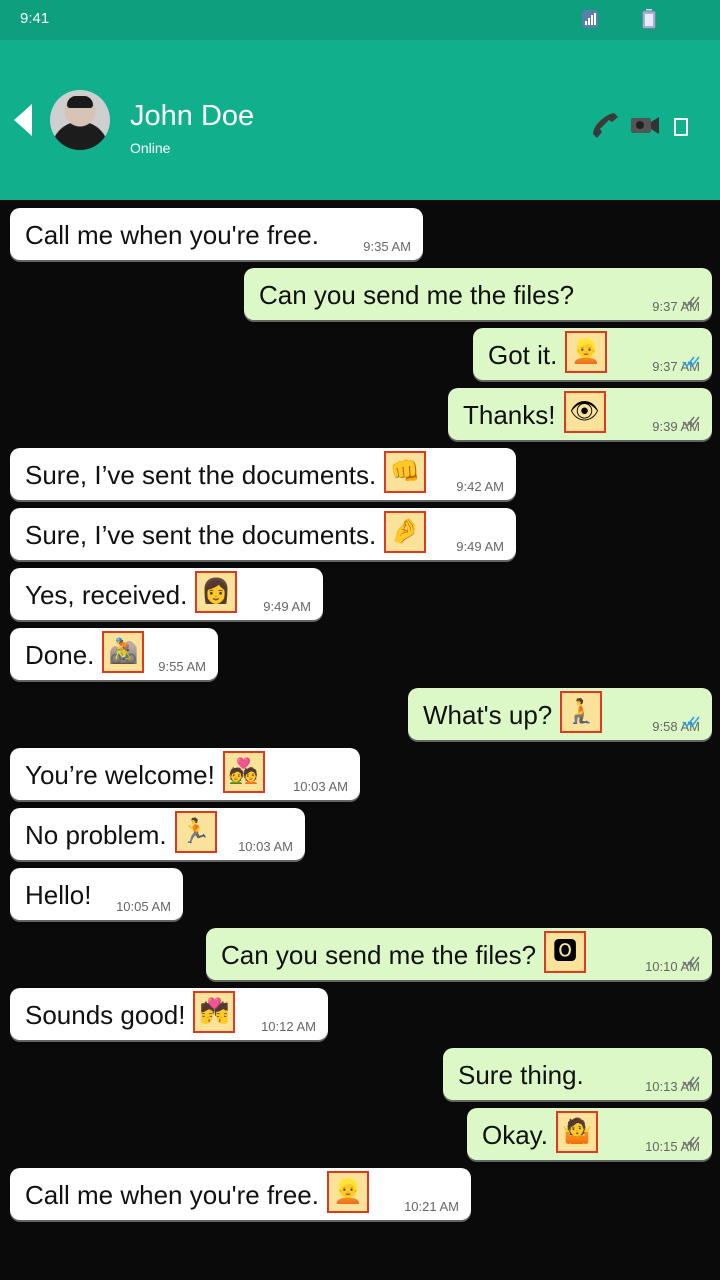 The width and height of the screenshot is (720, 1280). What do you see at coordinates (405, 472) in the screenshot?
I see `emoji-sticker-icon: 👊` at bounding box center [405, 472].